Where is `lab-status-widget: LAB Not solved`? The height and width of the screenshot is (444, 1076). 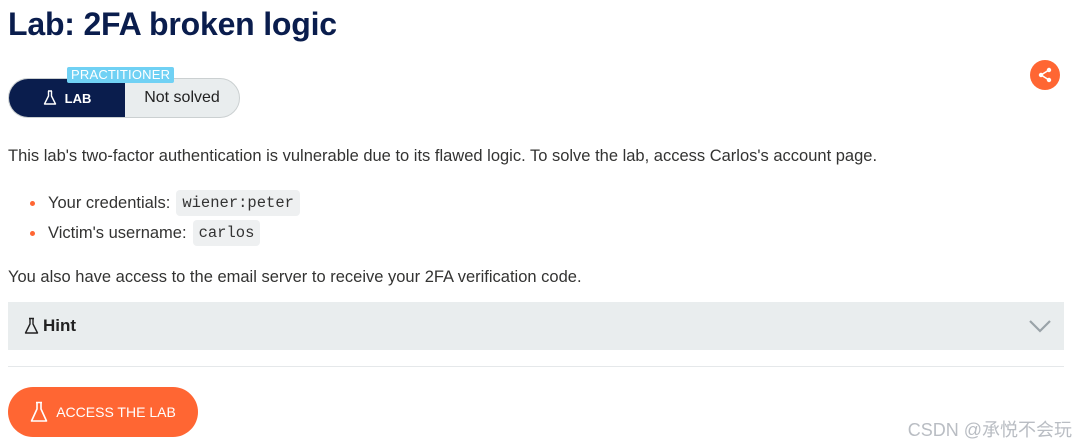
lab-status-widget: LAB Not solved is located at coordinates (124, 98).